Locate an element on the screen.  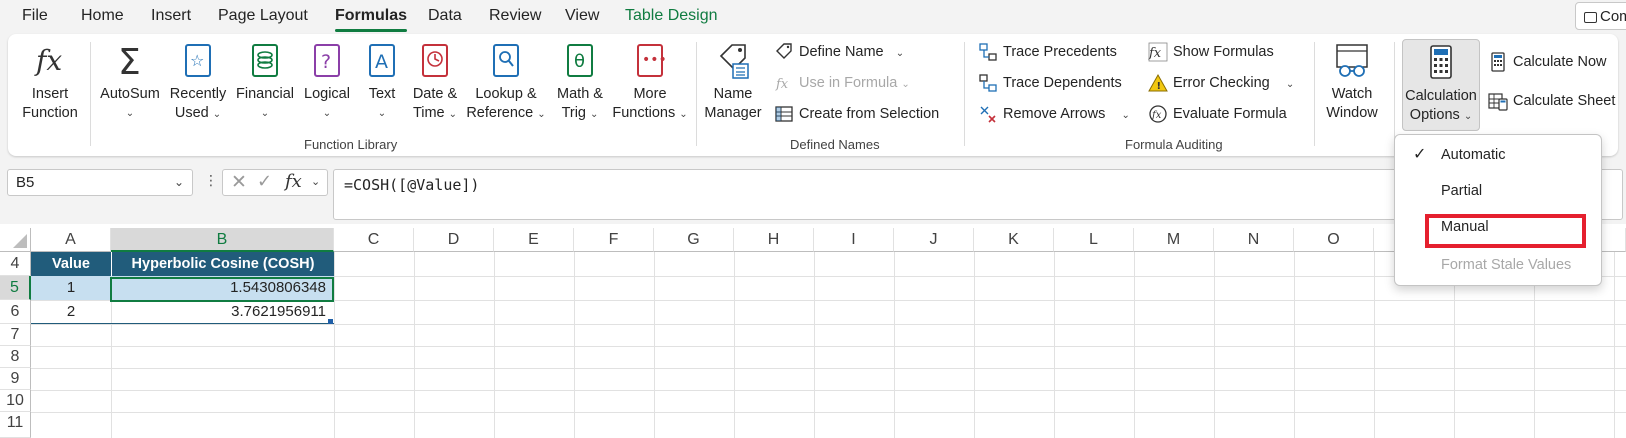
name-box: B5 ⌄ is located at coordinates (100, 182).